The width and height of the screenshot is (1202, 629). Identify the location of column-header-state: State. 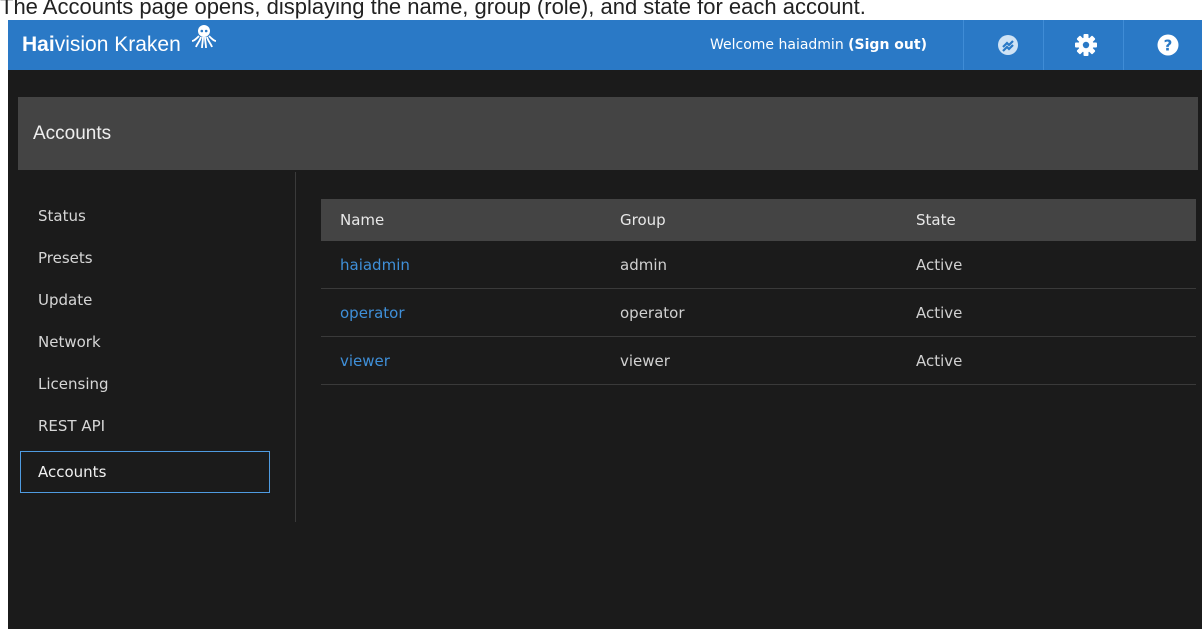
(936, 220).